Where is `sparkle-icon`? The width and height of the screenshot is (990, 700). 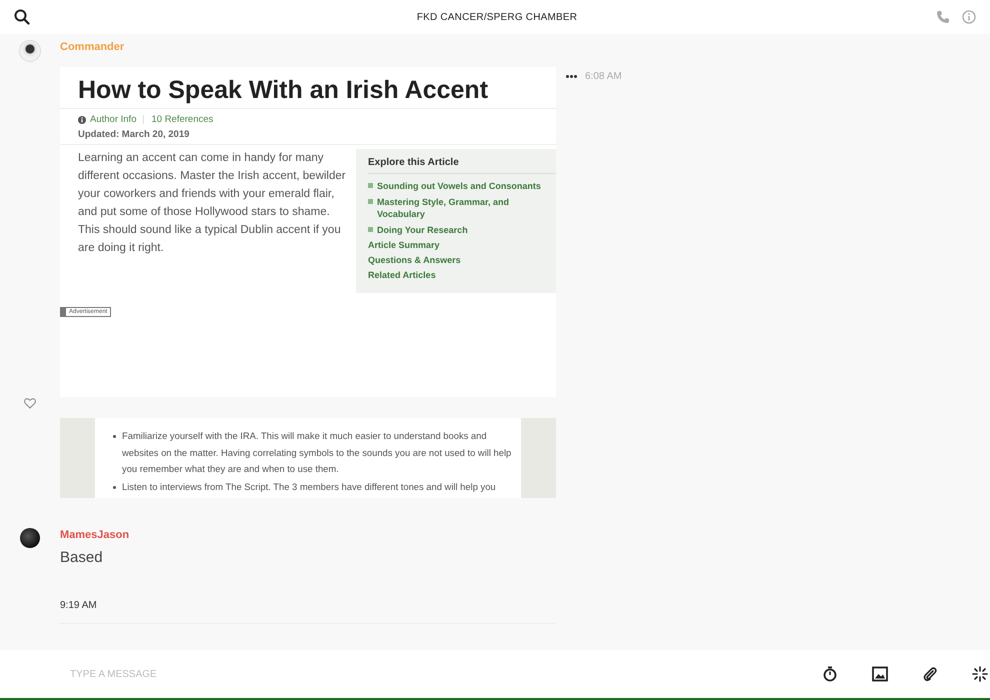
sparkle-icon is located at coordinates (980, 674).